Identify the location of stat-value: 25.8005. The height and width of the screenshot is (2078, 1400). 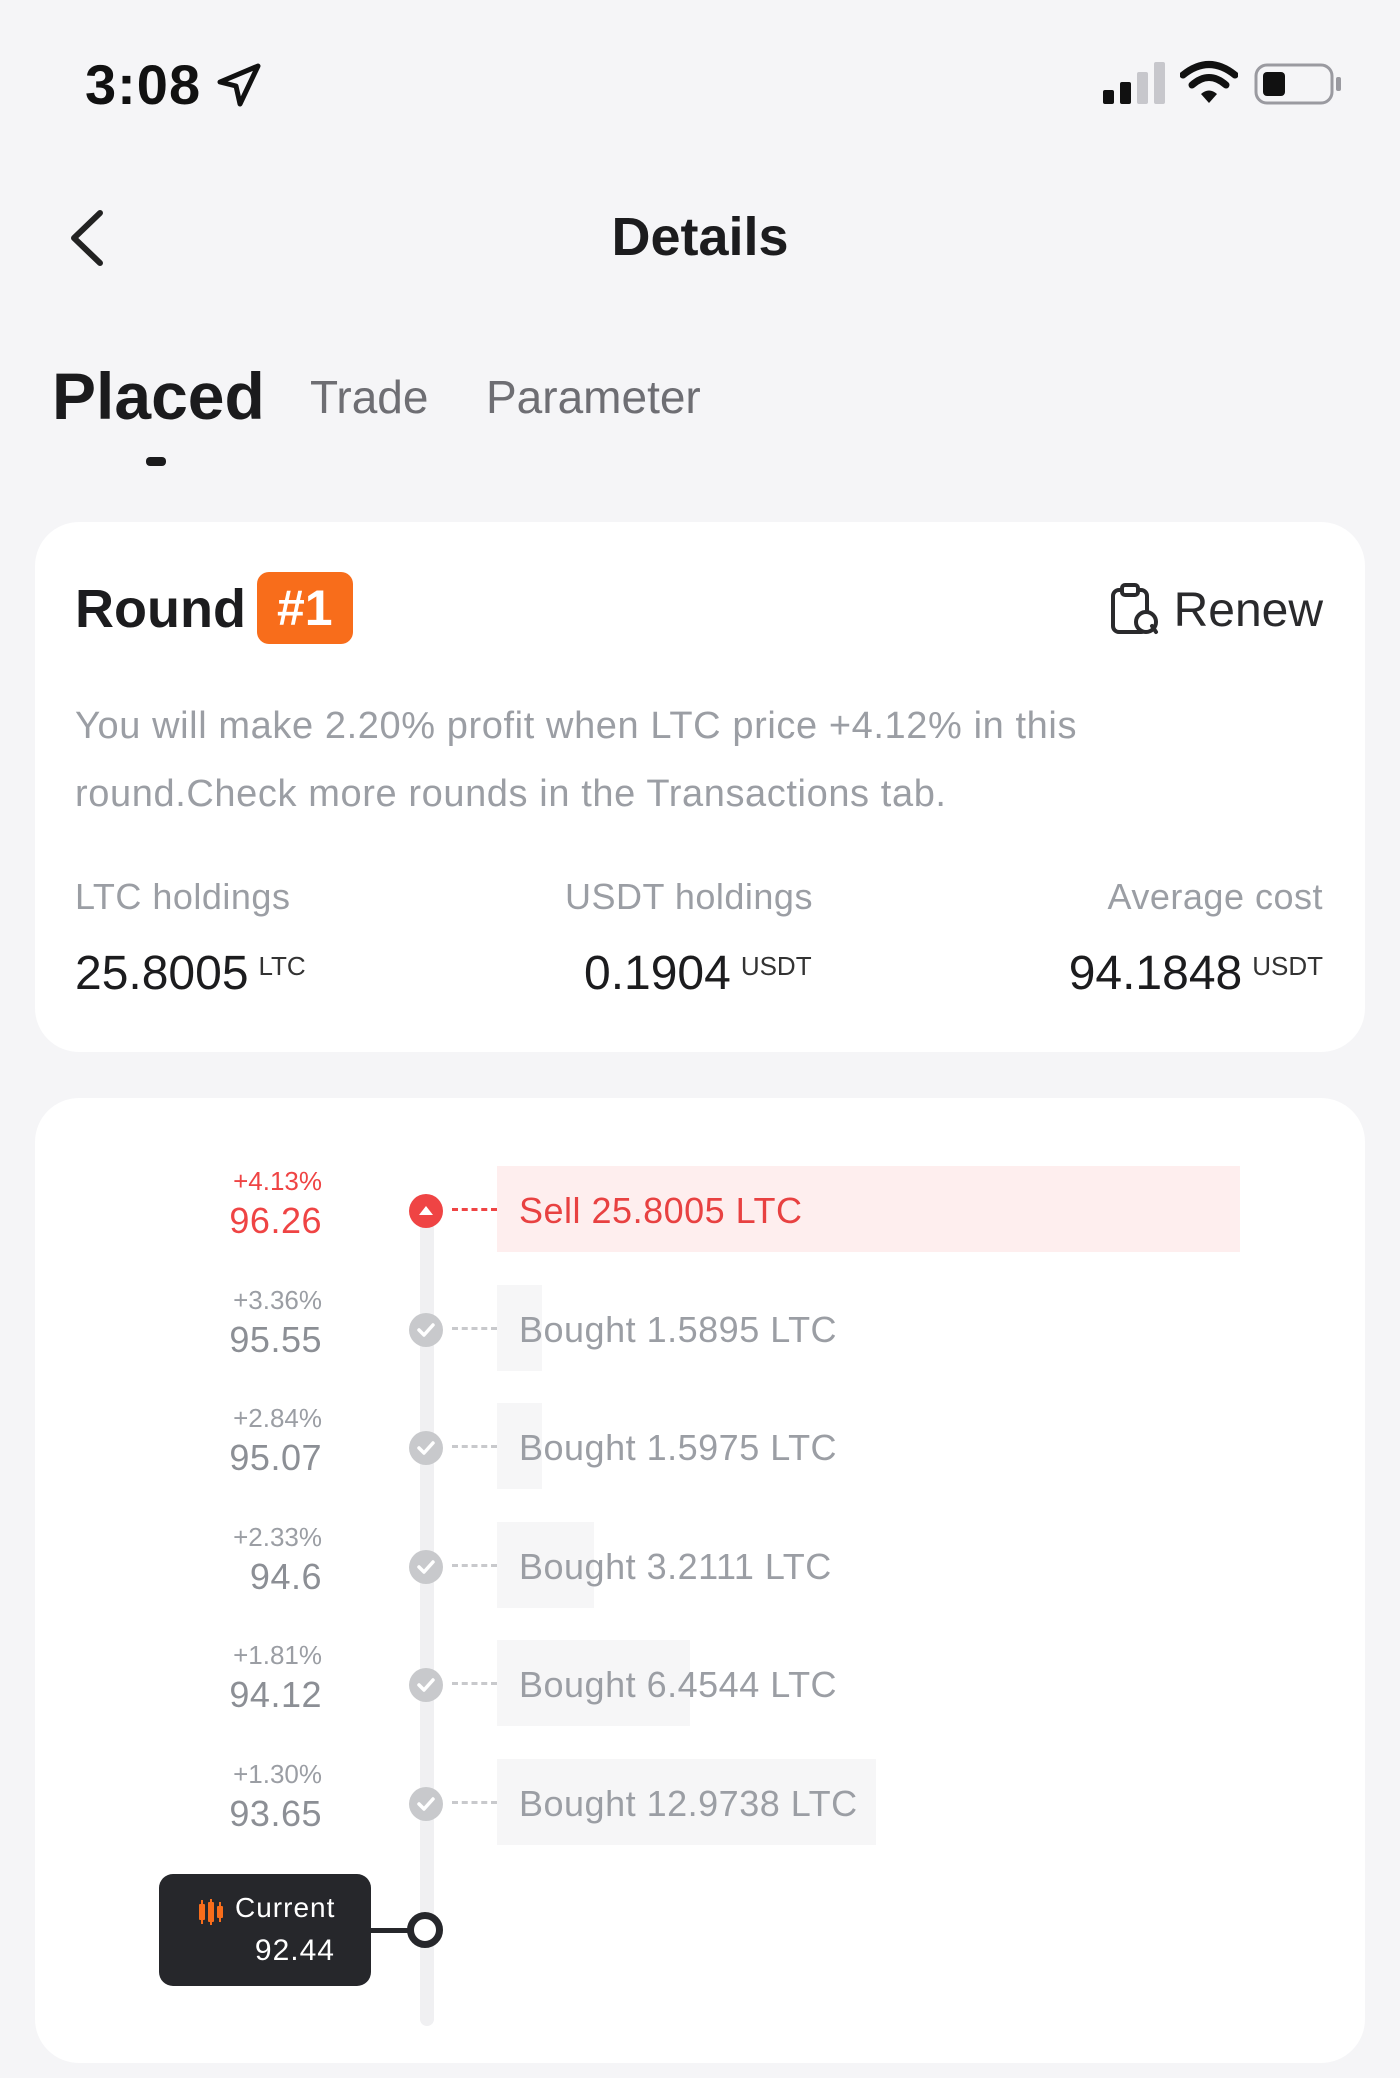
(162, 973).